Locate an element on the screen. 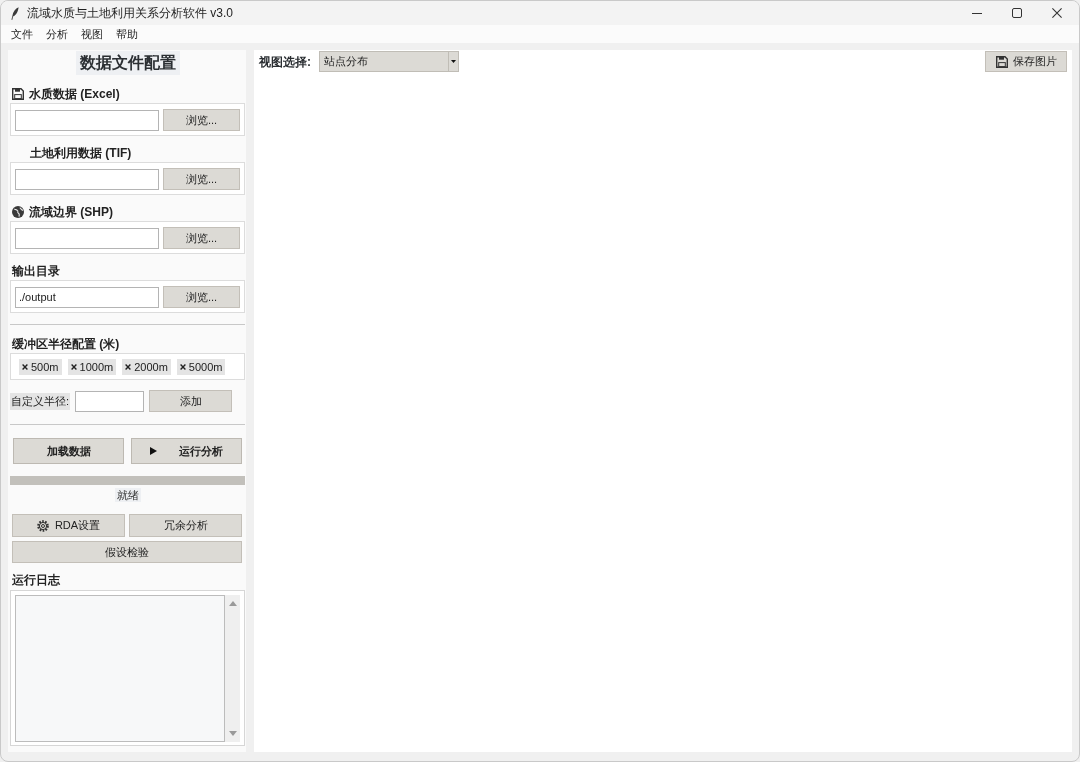  minimize-icon is located at coordinates (977, 13).